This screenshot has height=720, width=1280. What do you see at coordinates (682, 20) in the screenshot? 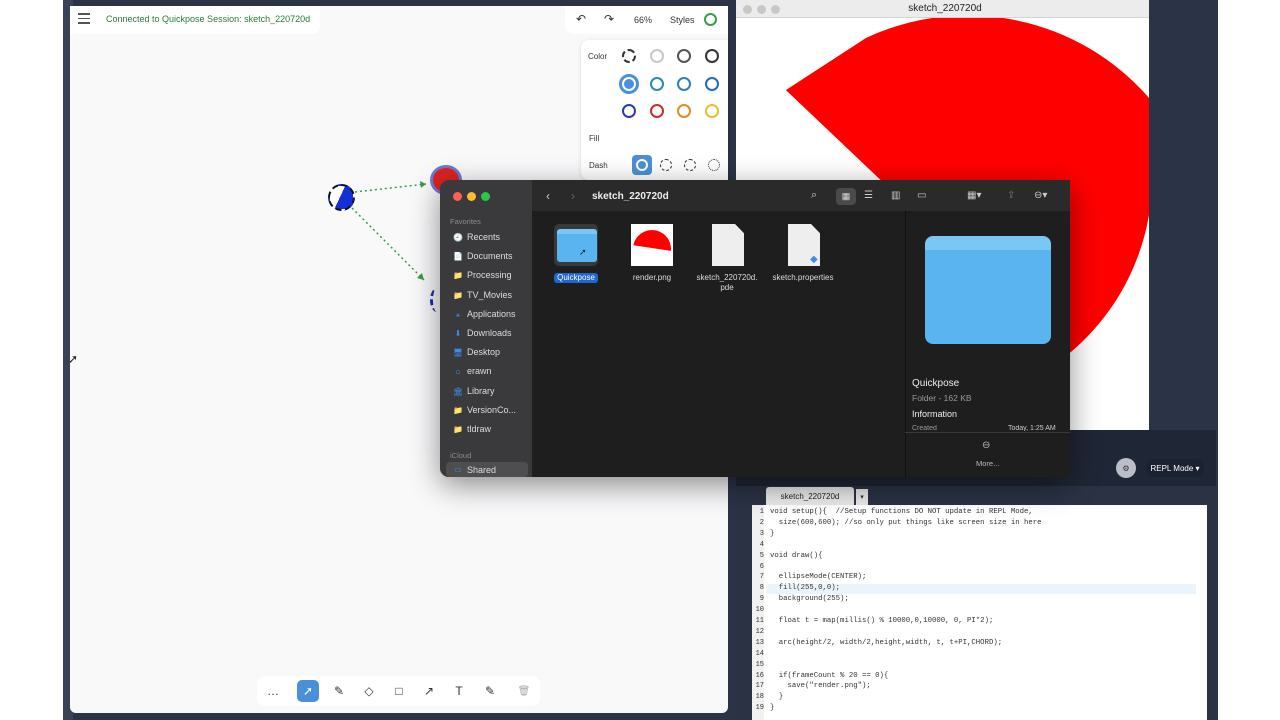
I see `styles-button: Styles` at bounding box center [682, 20].